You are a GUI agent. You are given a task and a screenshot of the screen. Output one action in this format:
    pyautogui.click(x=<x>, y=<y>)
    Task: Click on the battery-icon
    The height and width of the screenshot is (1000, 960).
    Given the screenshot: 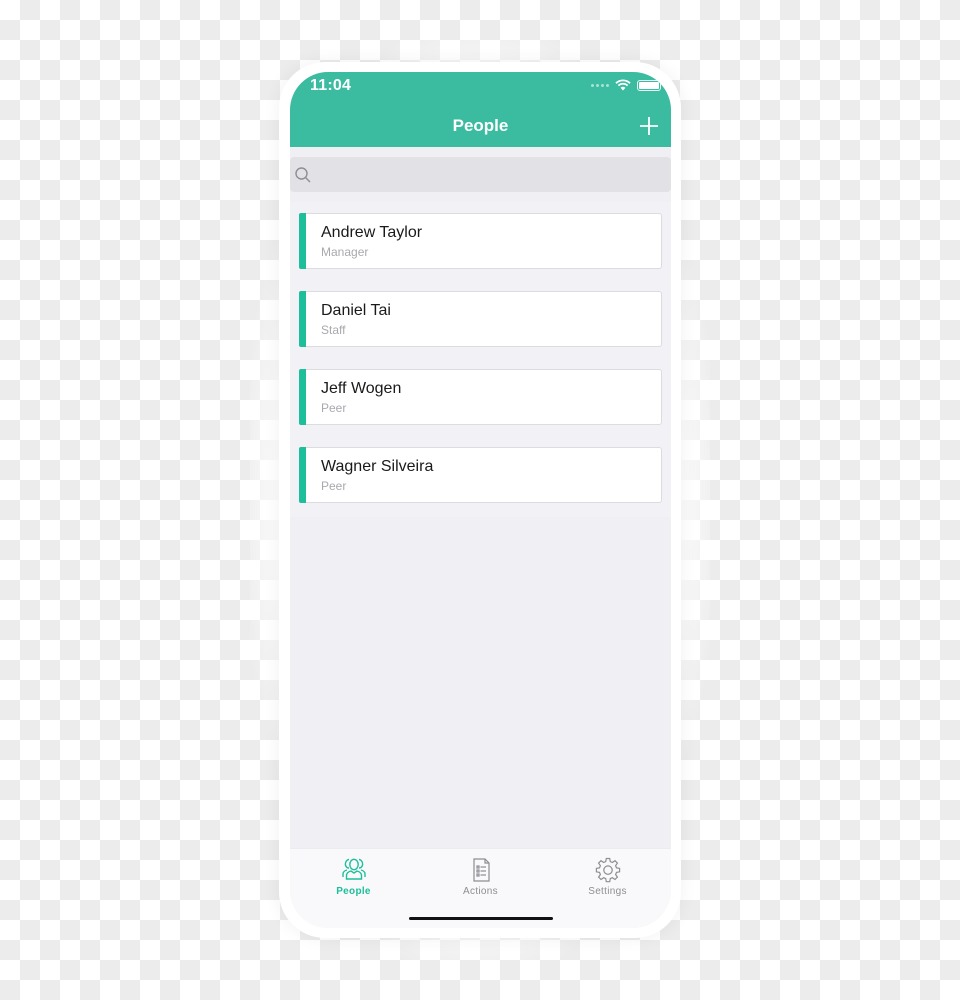 What is the action you would take?
    pyautogui.click(x=649, y=85)
    